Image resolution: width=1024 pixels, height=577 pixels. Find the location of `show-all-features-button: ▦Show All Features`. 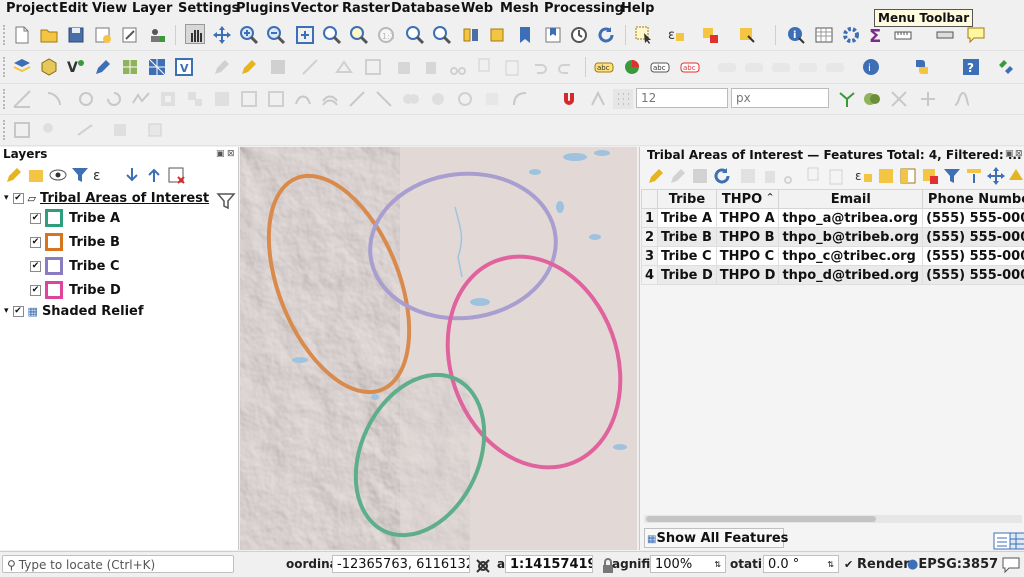

show-all-features-button: ▦Show All Features is located at coordinates (714, 538).